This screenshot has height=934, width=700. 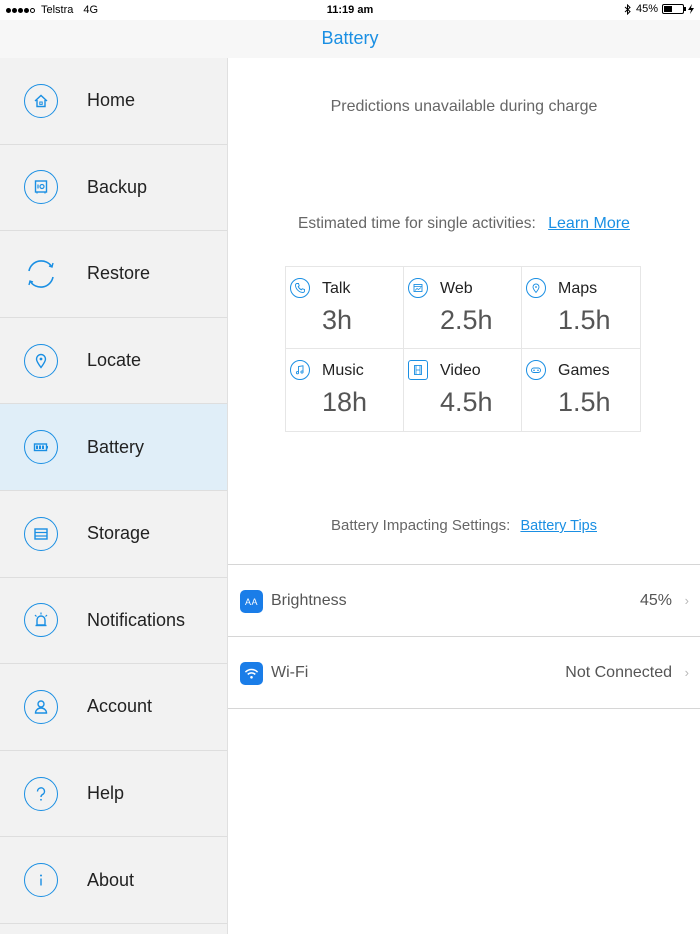 What do you see at coordinates (460, 370) in the screenshot?
I see `activity-name: Video` at bounding box center [460, 370].